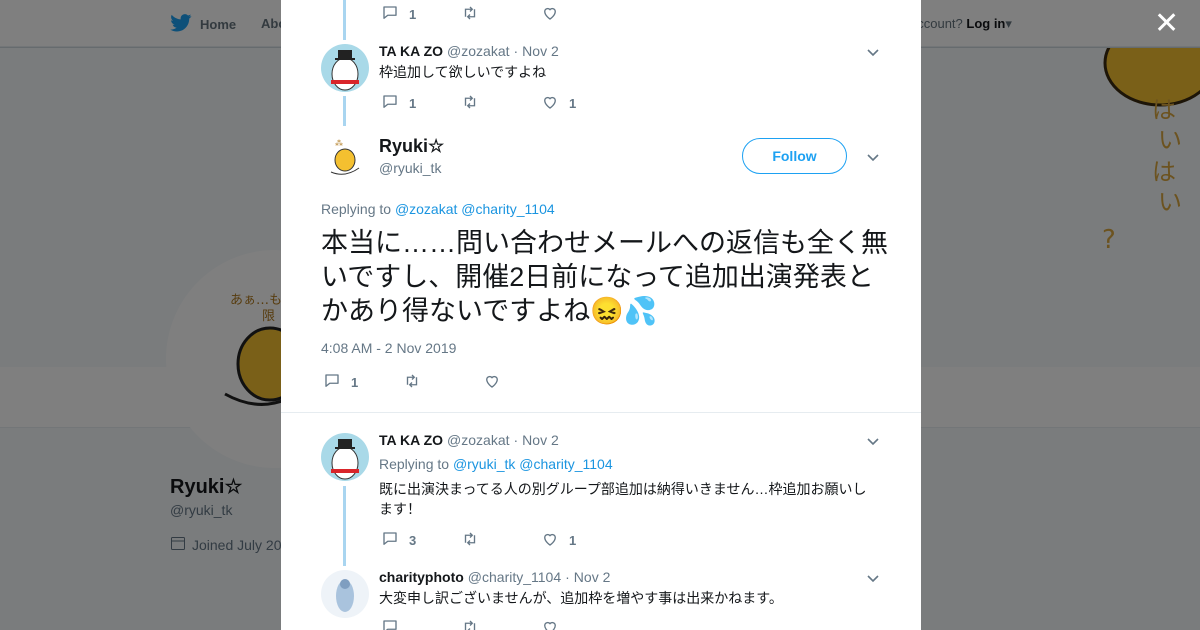 This screenshot has height=630, width=1200. I want to click on reply-count: 3, so click(413, 540).